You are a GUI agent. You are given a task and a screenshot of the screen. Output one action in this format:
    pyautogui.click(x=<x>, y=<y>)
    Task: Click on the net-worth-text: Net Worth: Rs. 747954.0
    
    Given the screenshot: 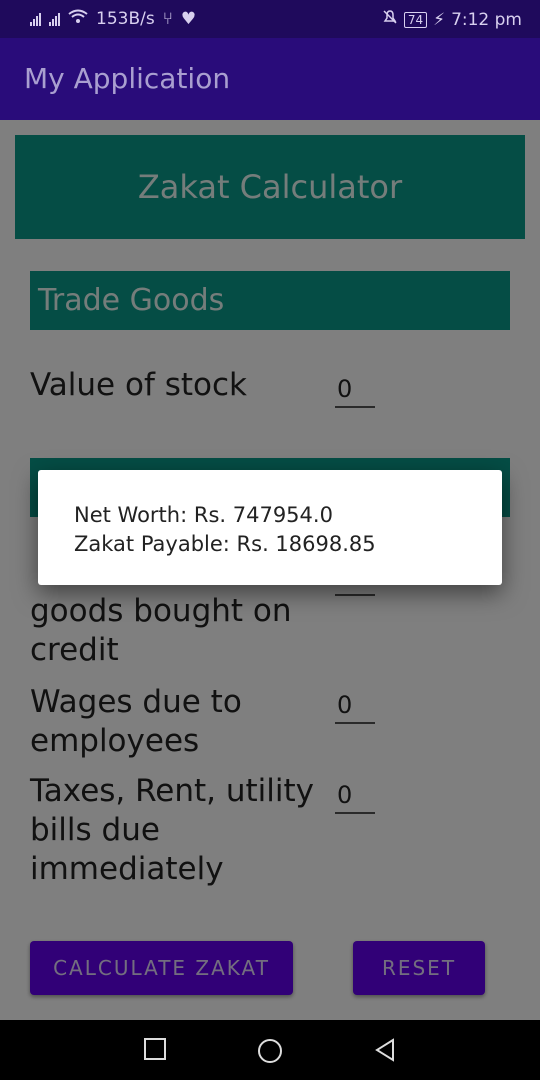 What is the action you would take?
    pyautogui.click(x=203, y=515)
    